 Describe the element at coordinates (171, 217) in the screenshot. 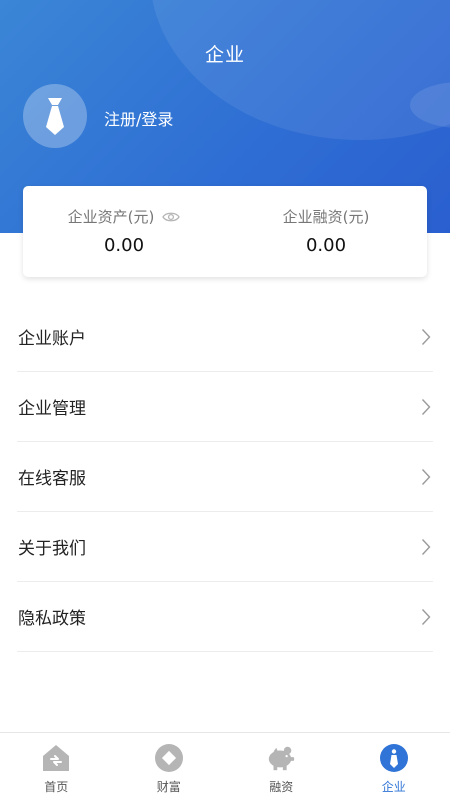

I see `eye-icon` at that location.